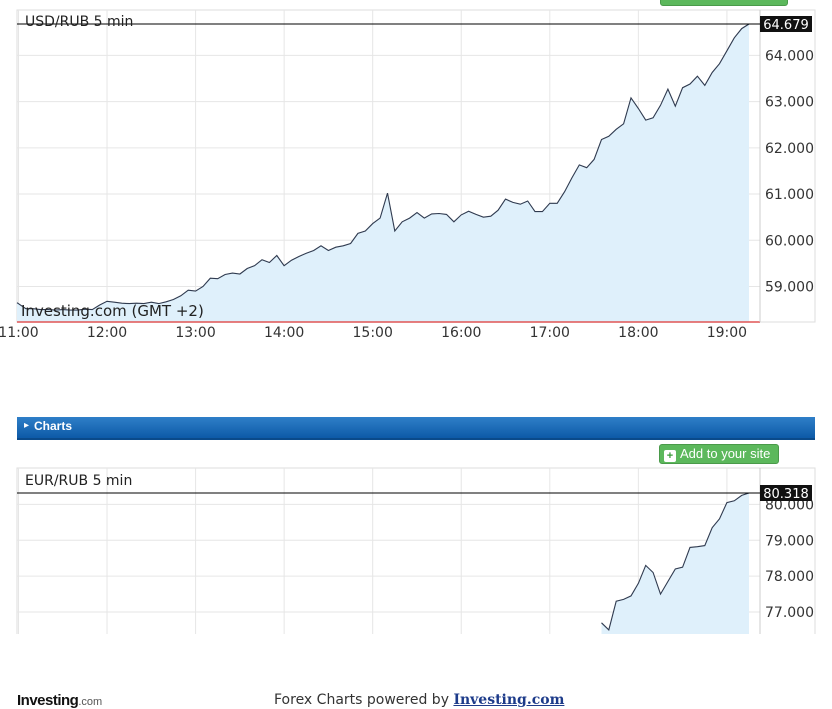 This screenshot has width=832, height=709. I want to click on investing-link: Investing.com, so click(508, 700).